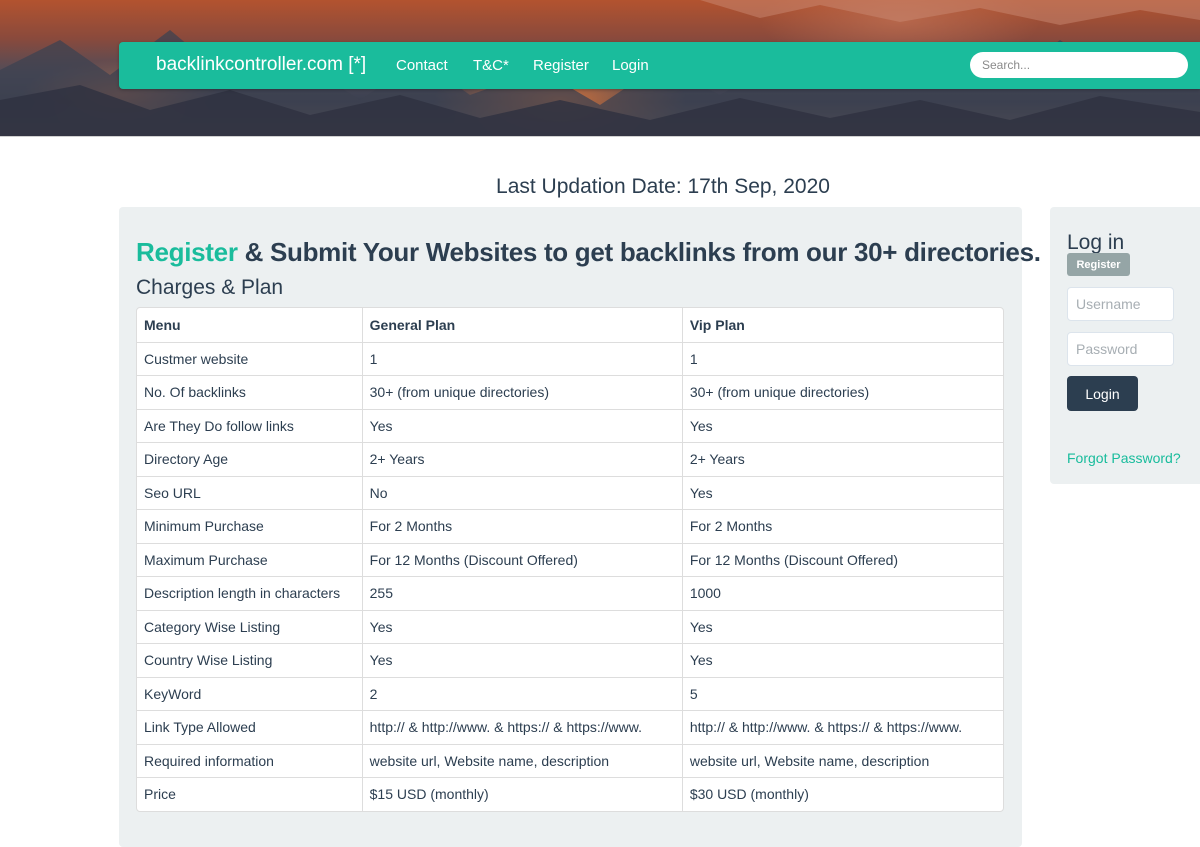  Describe the element at coordinates (521, 760) in the screenshot. I see `general-plan-cell: website url, Website name, description` at that location.